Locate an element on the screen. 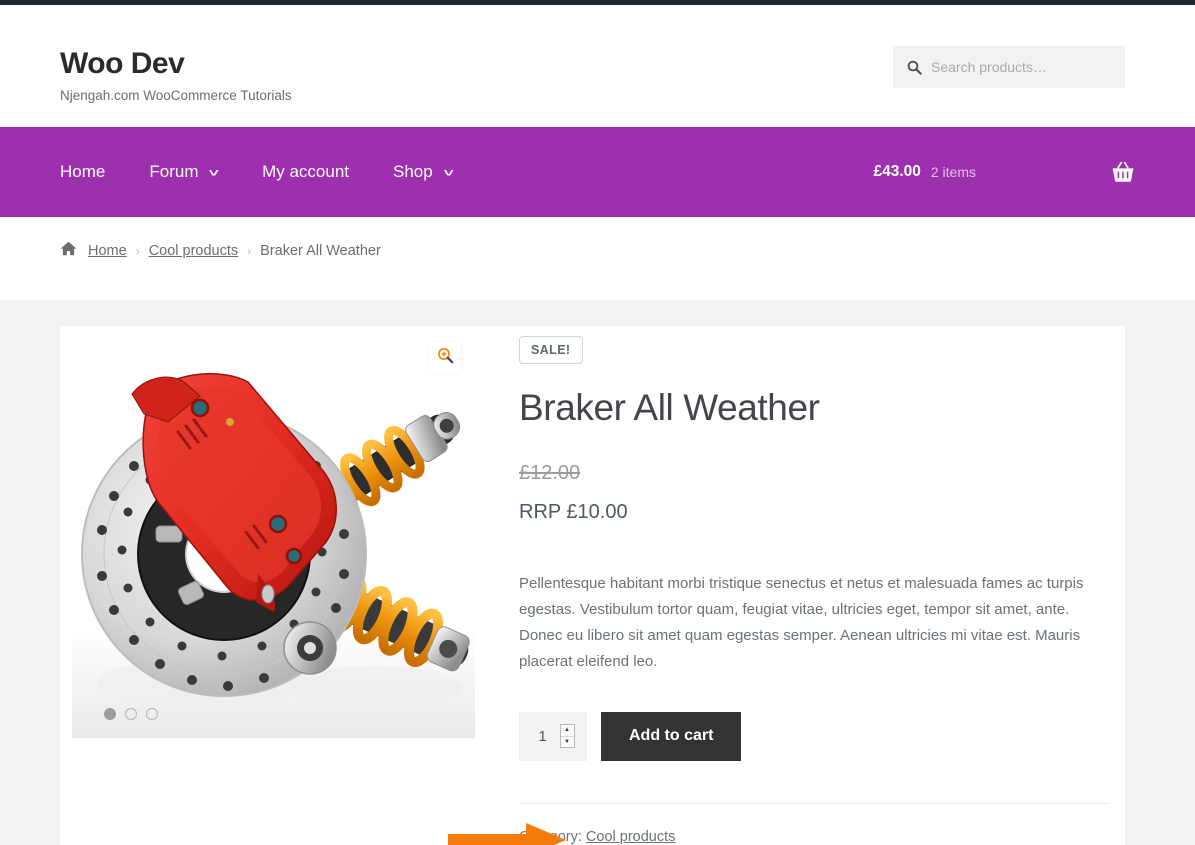 The width and height of the screenshot is (1195, 845). breadcrumb-link-home: Home is located at coordinates (107, 251).